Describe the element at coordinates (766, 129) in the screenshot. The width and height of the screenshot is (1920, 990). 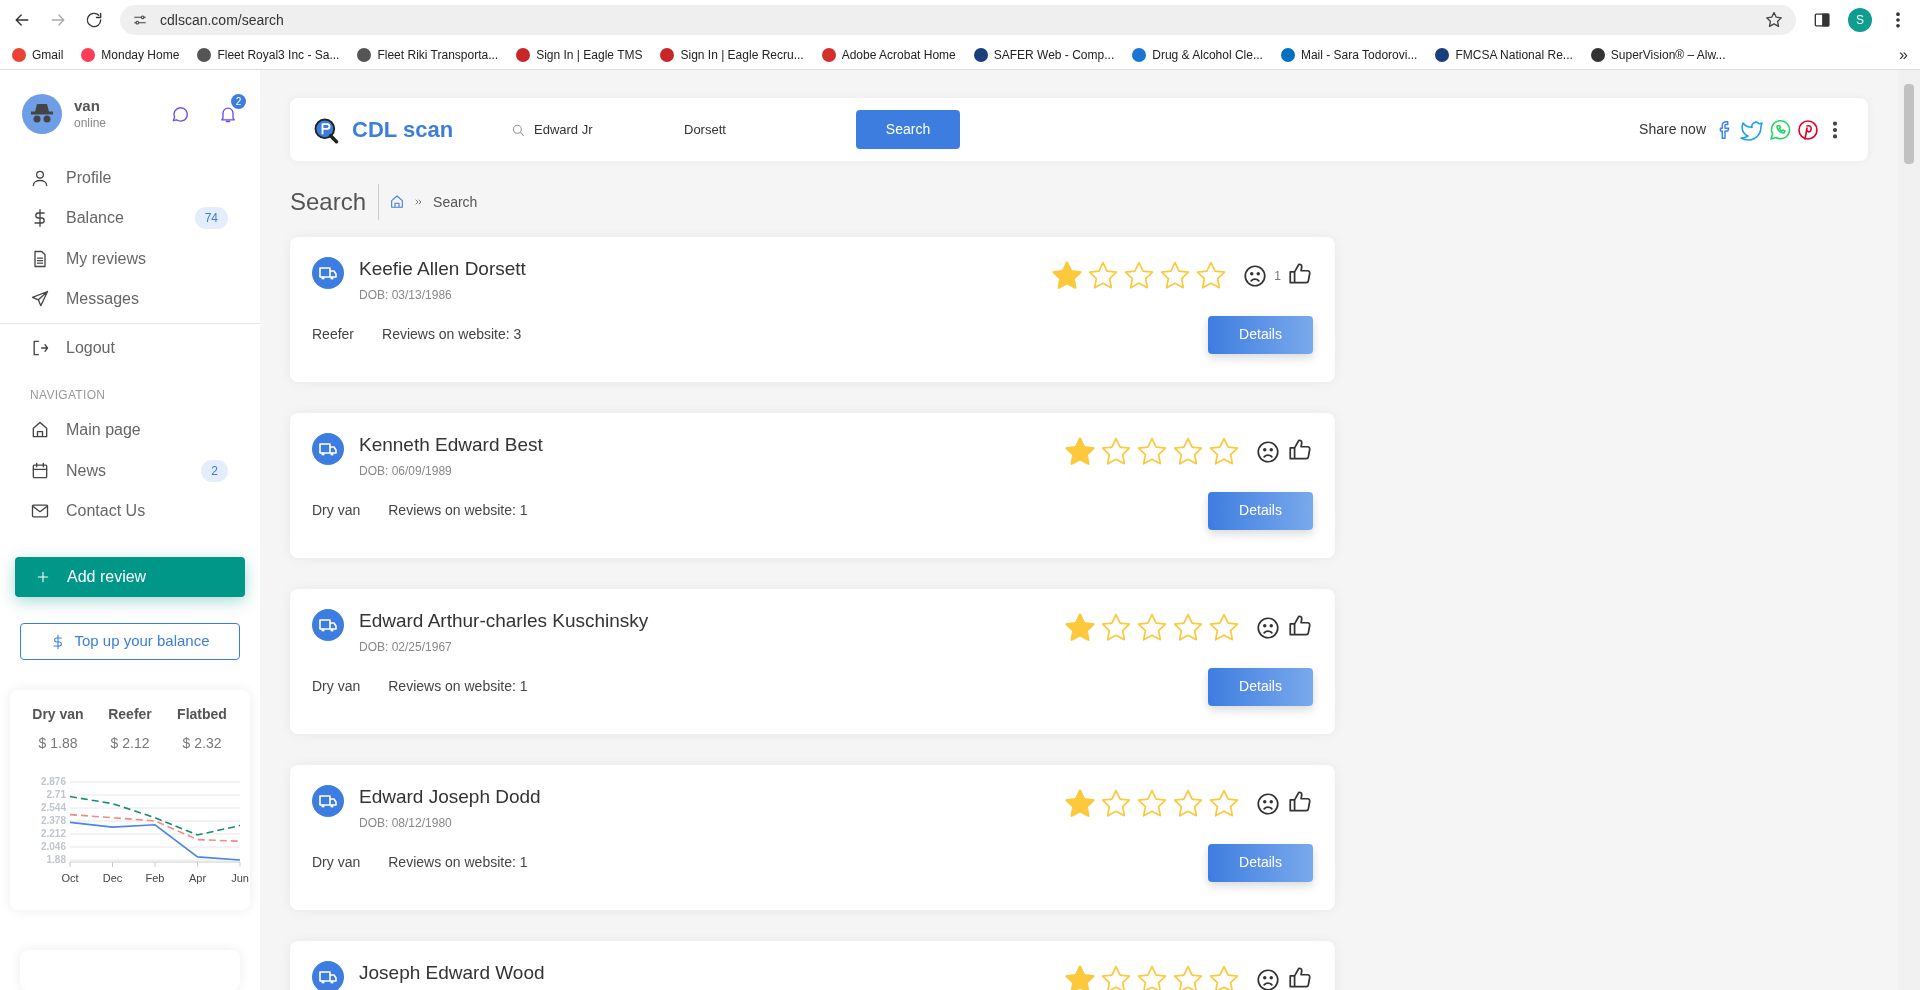
I see `last-name-field: Dorsett` at that location.